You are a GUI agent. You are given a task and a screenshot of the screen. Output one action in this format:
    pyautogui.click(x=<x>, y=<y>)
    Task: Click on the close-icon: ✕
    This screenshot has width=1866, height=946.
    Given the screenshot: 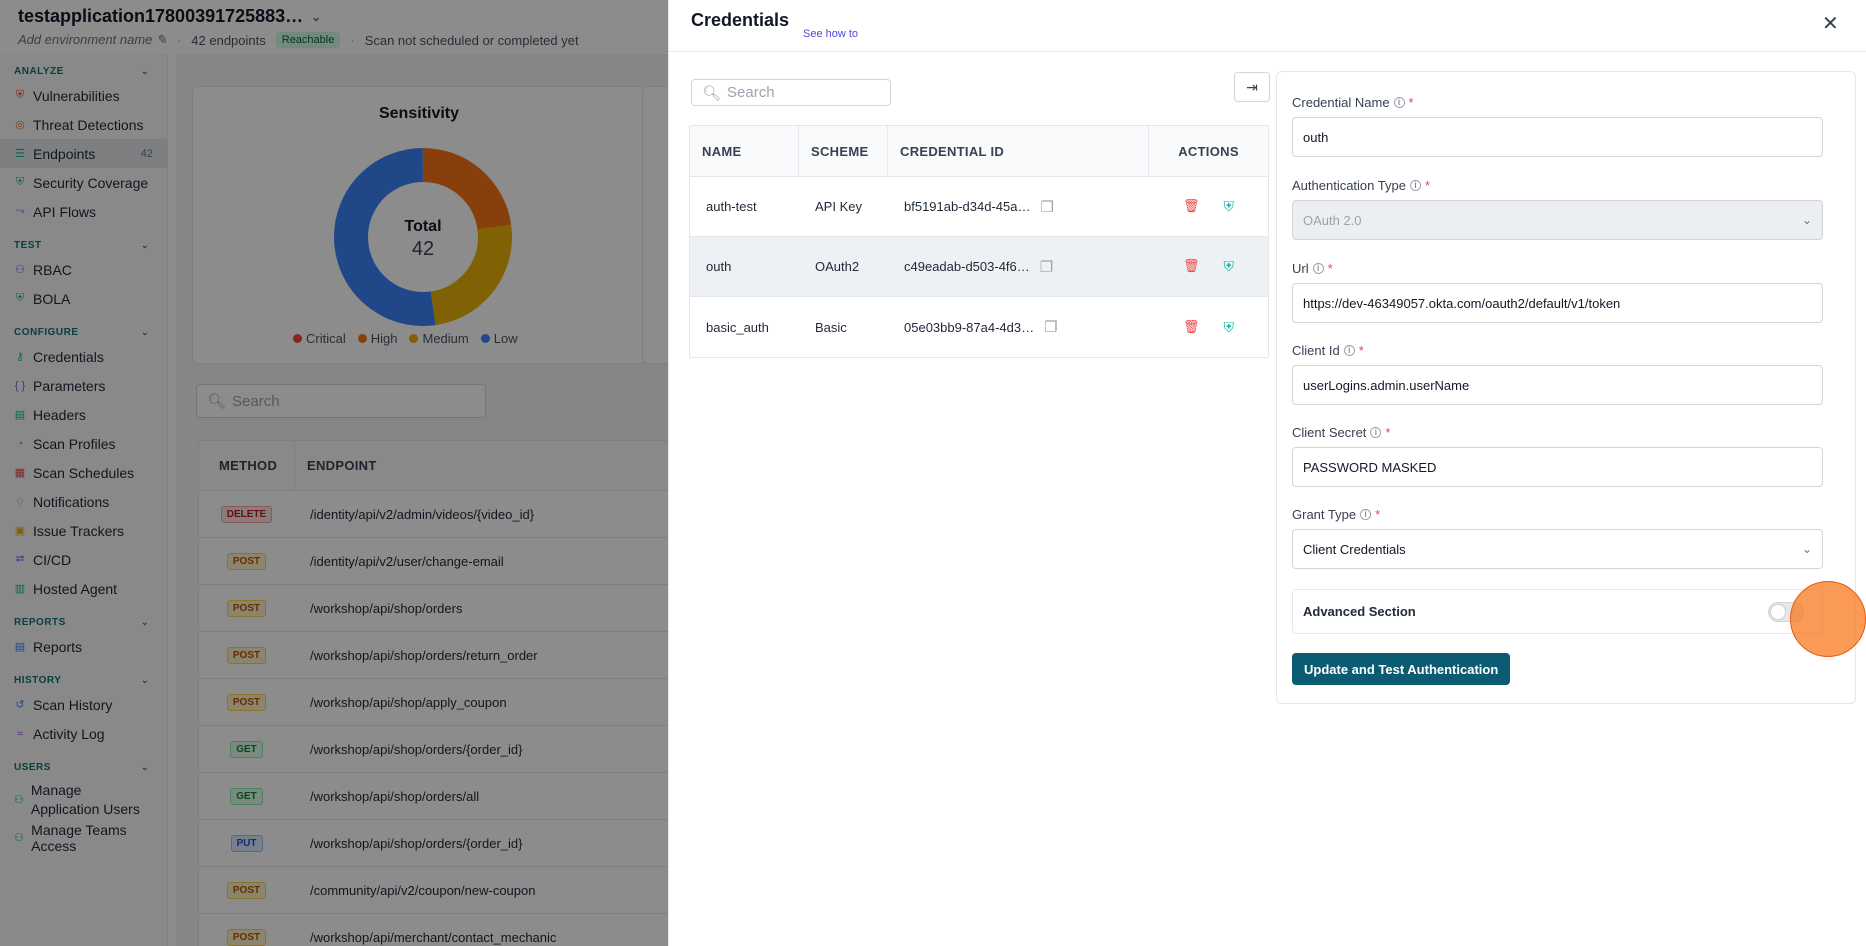 What is the action you would take?
    pyautogui.click(x=1830, y=24)
    